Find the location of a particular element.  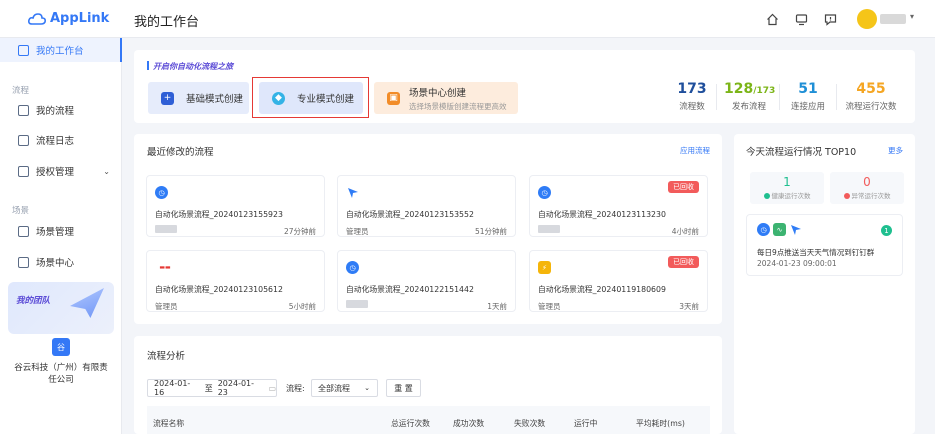

sidebar-item-workbench: 我的工作台 is located at coordinates (61, 50).